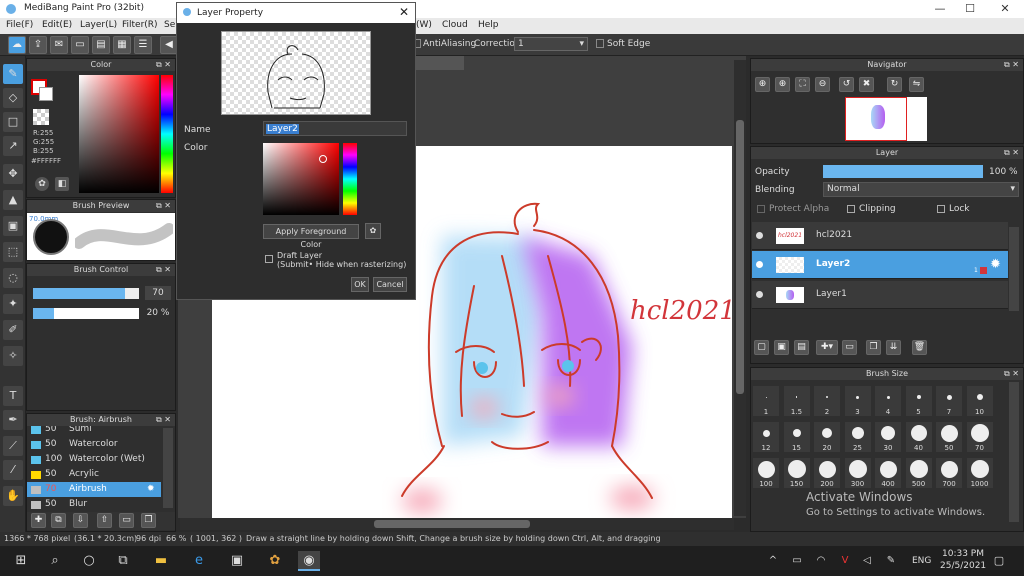 Image resolution: width=1024 pixels, height=576 pixels. I want to click on hand-tool-icon: ✋, so click(13, 496).